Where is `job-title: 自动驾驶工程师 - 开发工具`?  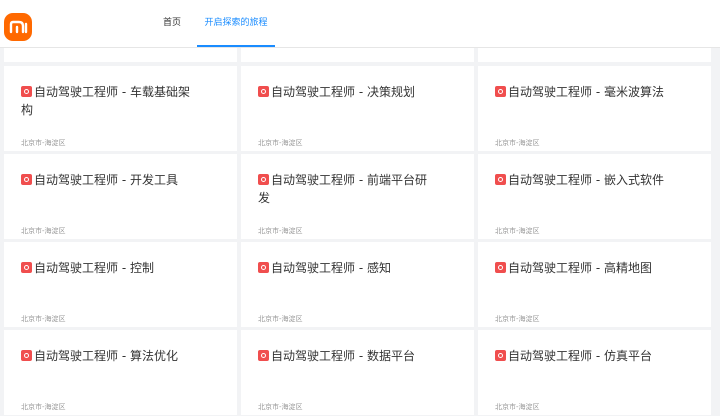 job-title: 自动驾驶工程师 - 开发工具 is located at coordinates (116, 180).